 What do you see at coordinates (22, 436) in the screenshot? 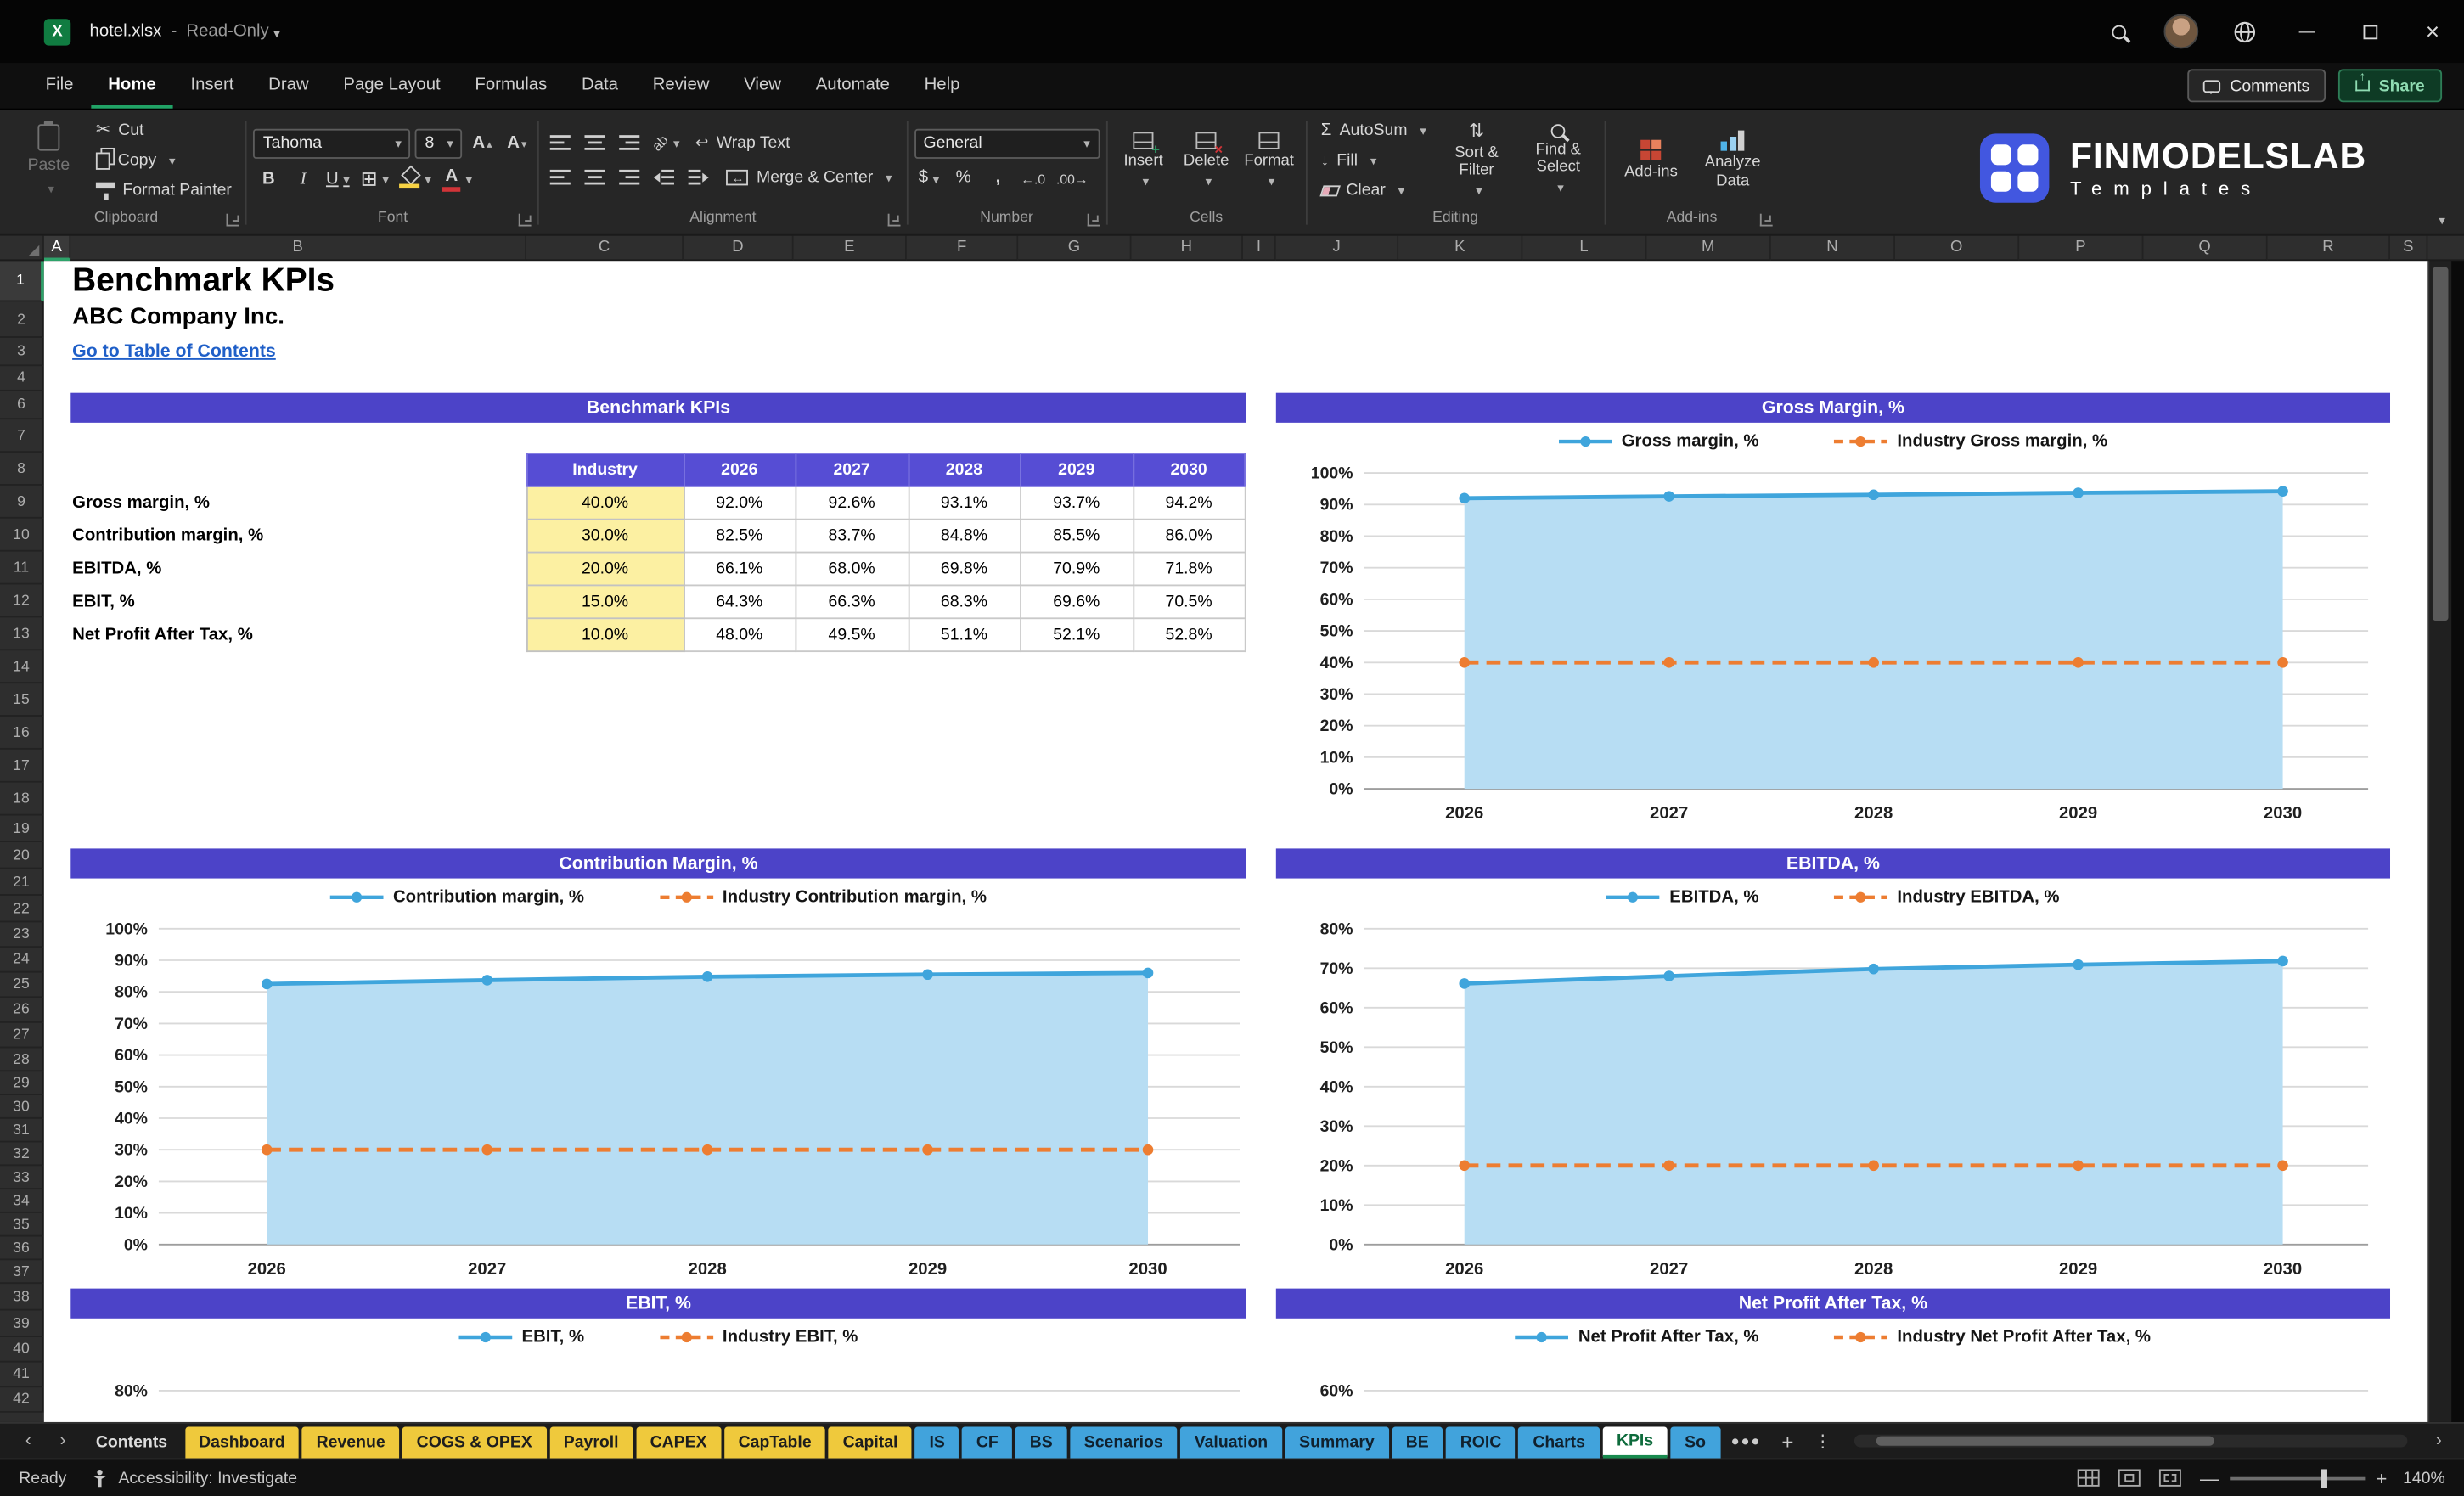
I see `row-header-7: 7` at bounding box center [22, 436].